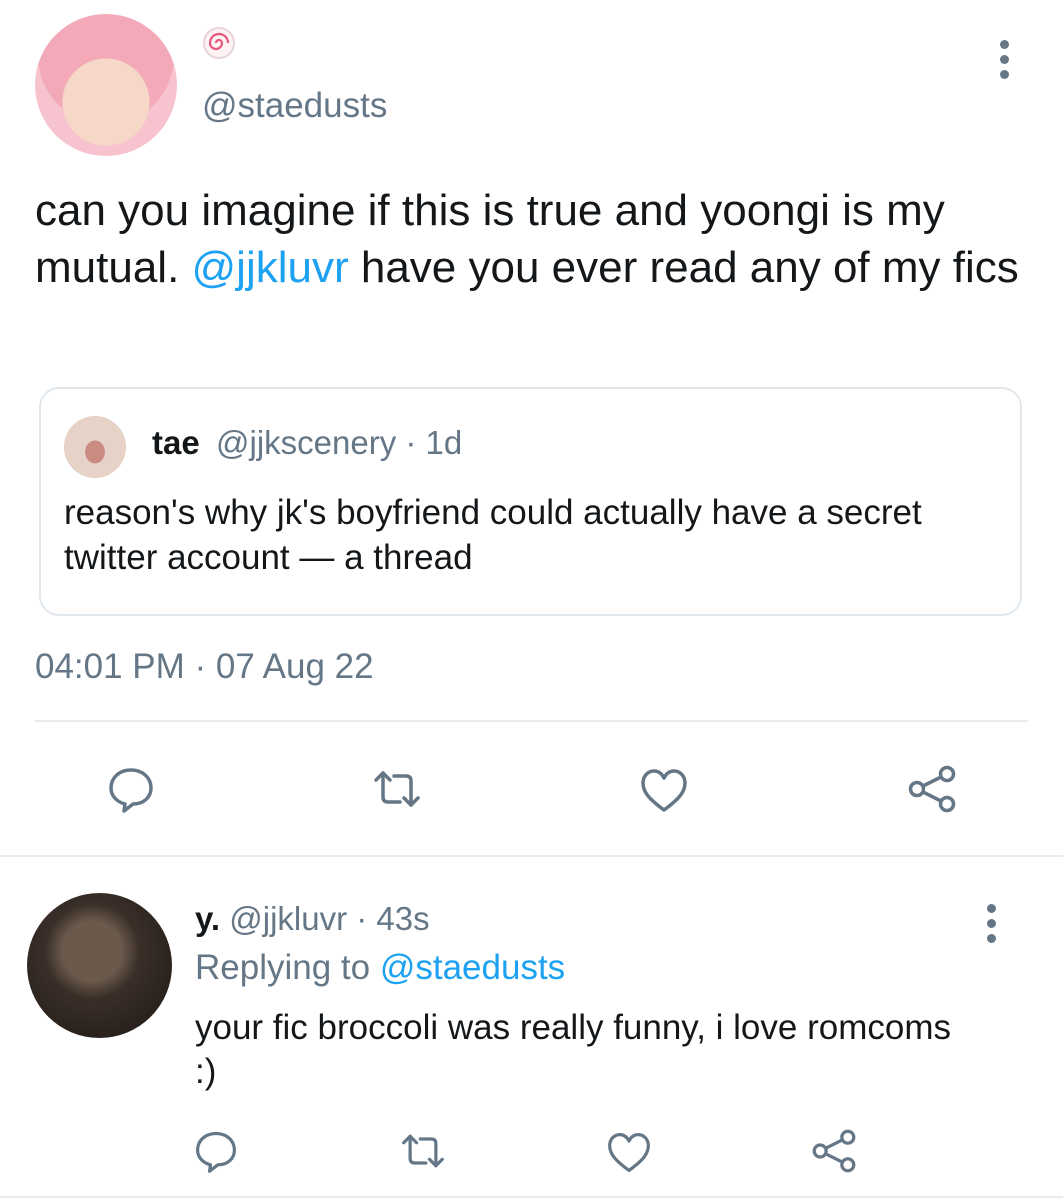  Describe the element at coordinates (339, 442) in the screenshot. I see `quoted-author-handle: @jjkscenery · 1d` at that location.